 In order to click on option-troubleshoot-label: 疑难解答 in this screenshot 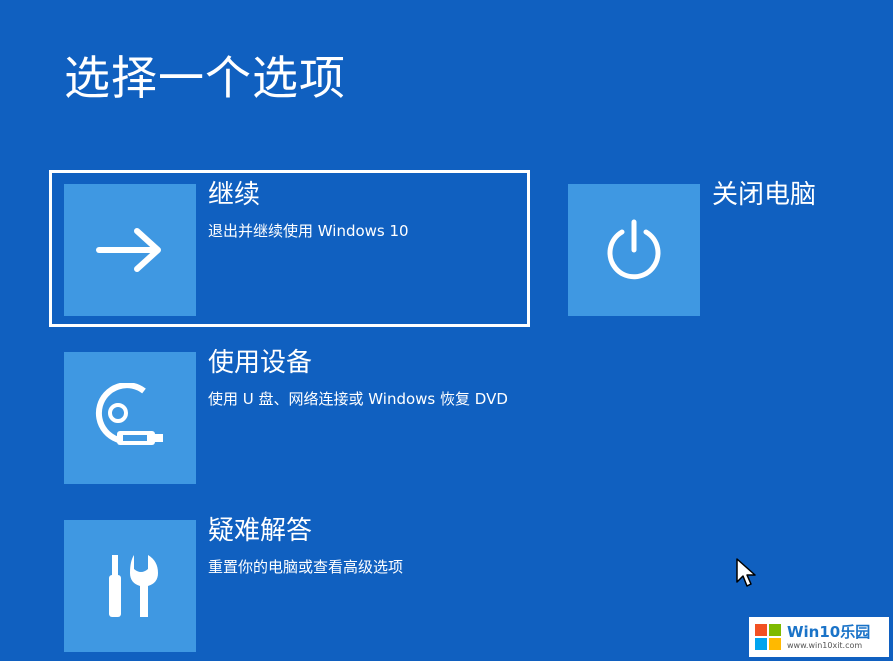, I will do `click(260, 531)`.